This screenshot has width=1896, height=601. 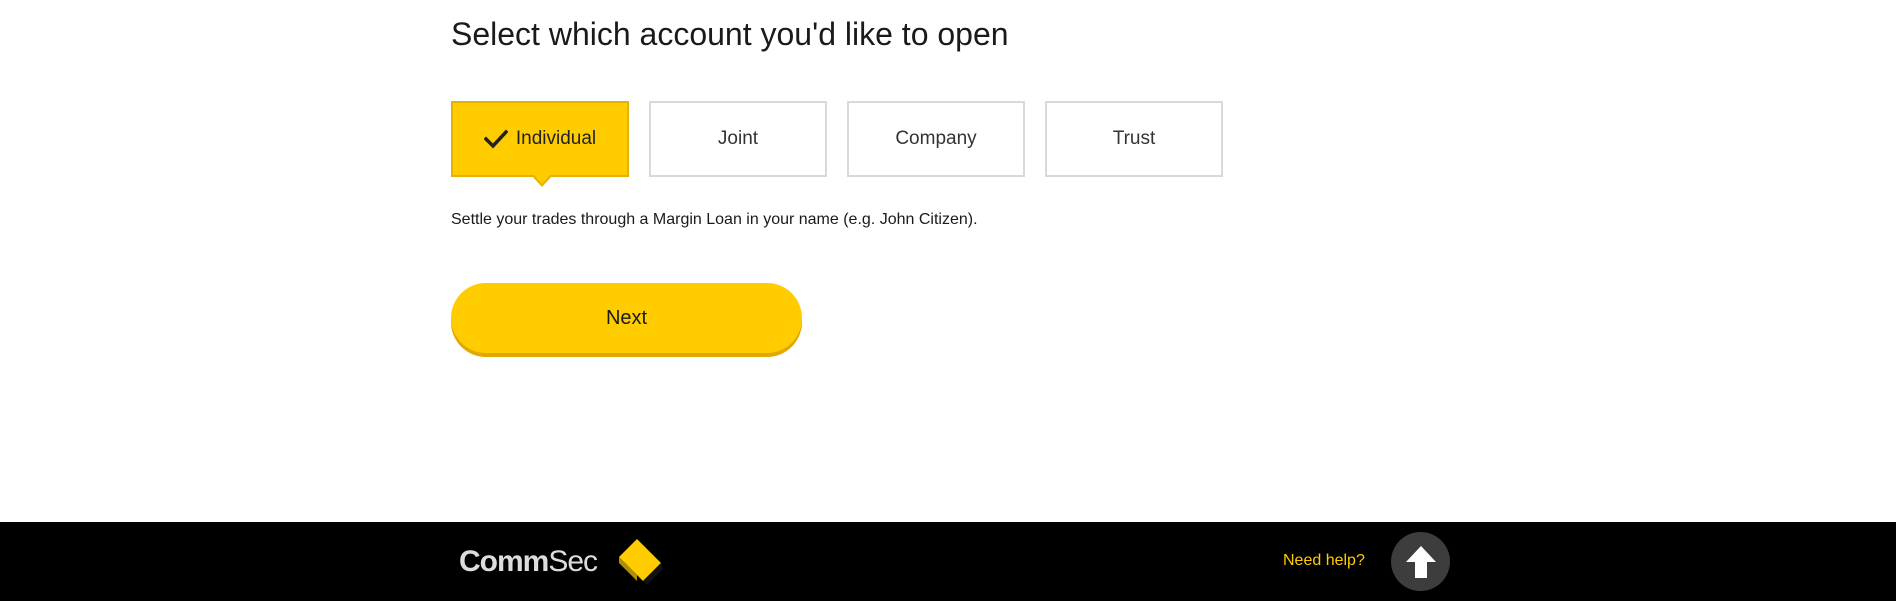 I want to click on option-joint: Joint, so click(x=738, y=139).